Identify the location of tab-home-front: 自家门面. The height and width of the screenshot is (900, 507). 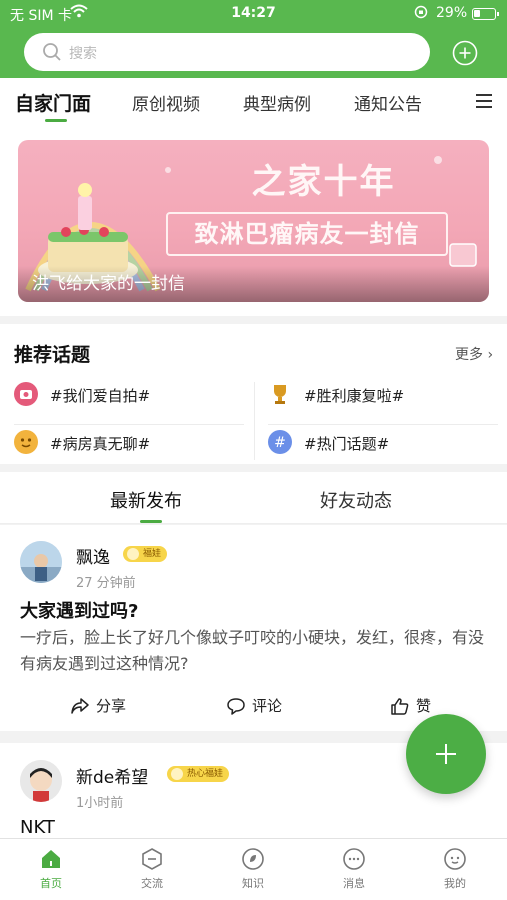
(53, 102).